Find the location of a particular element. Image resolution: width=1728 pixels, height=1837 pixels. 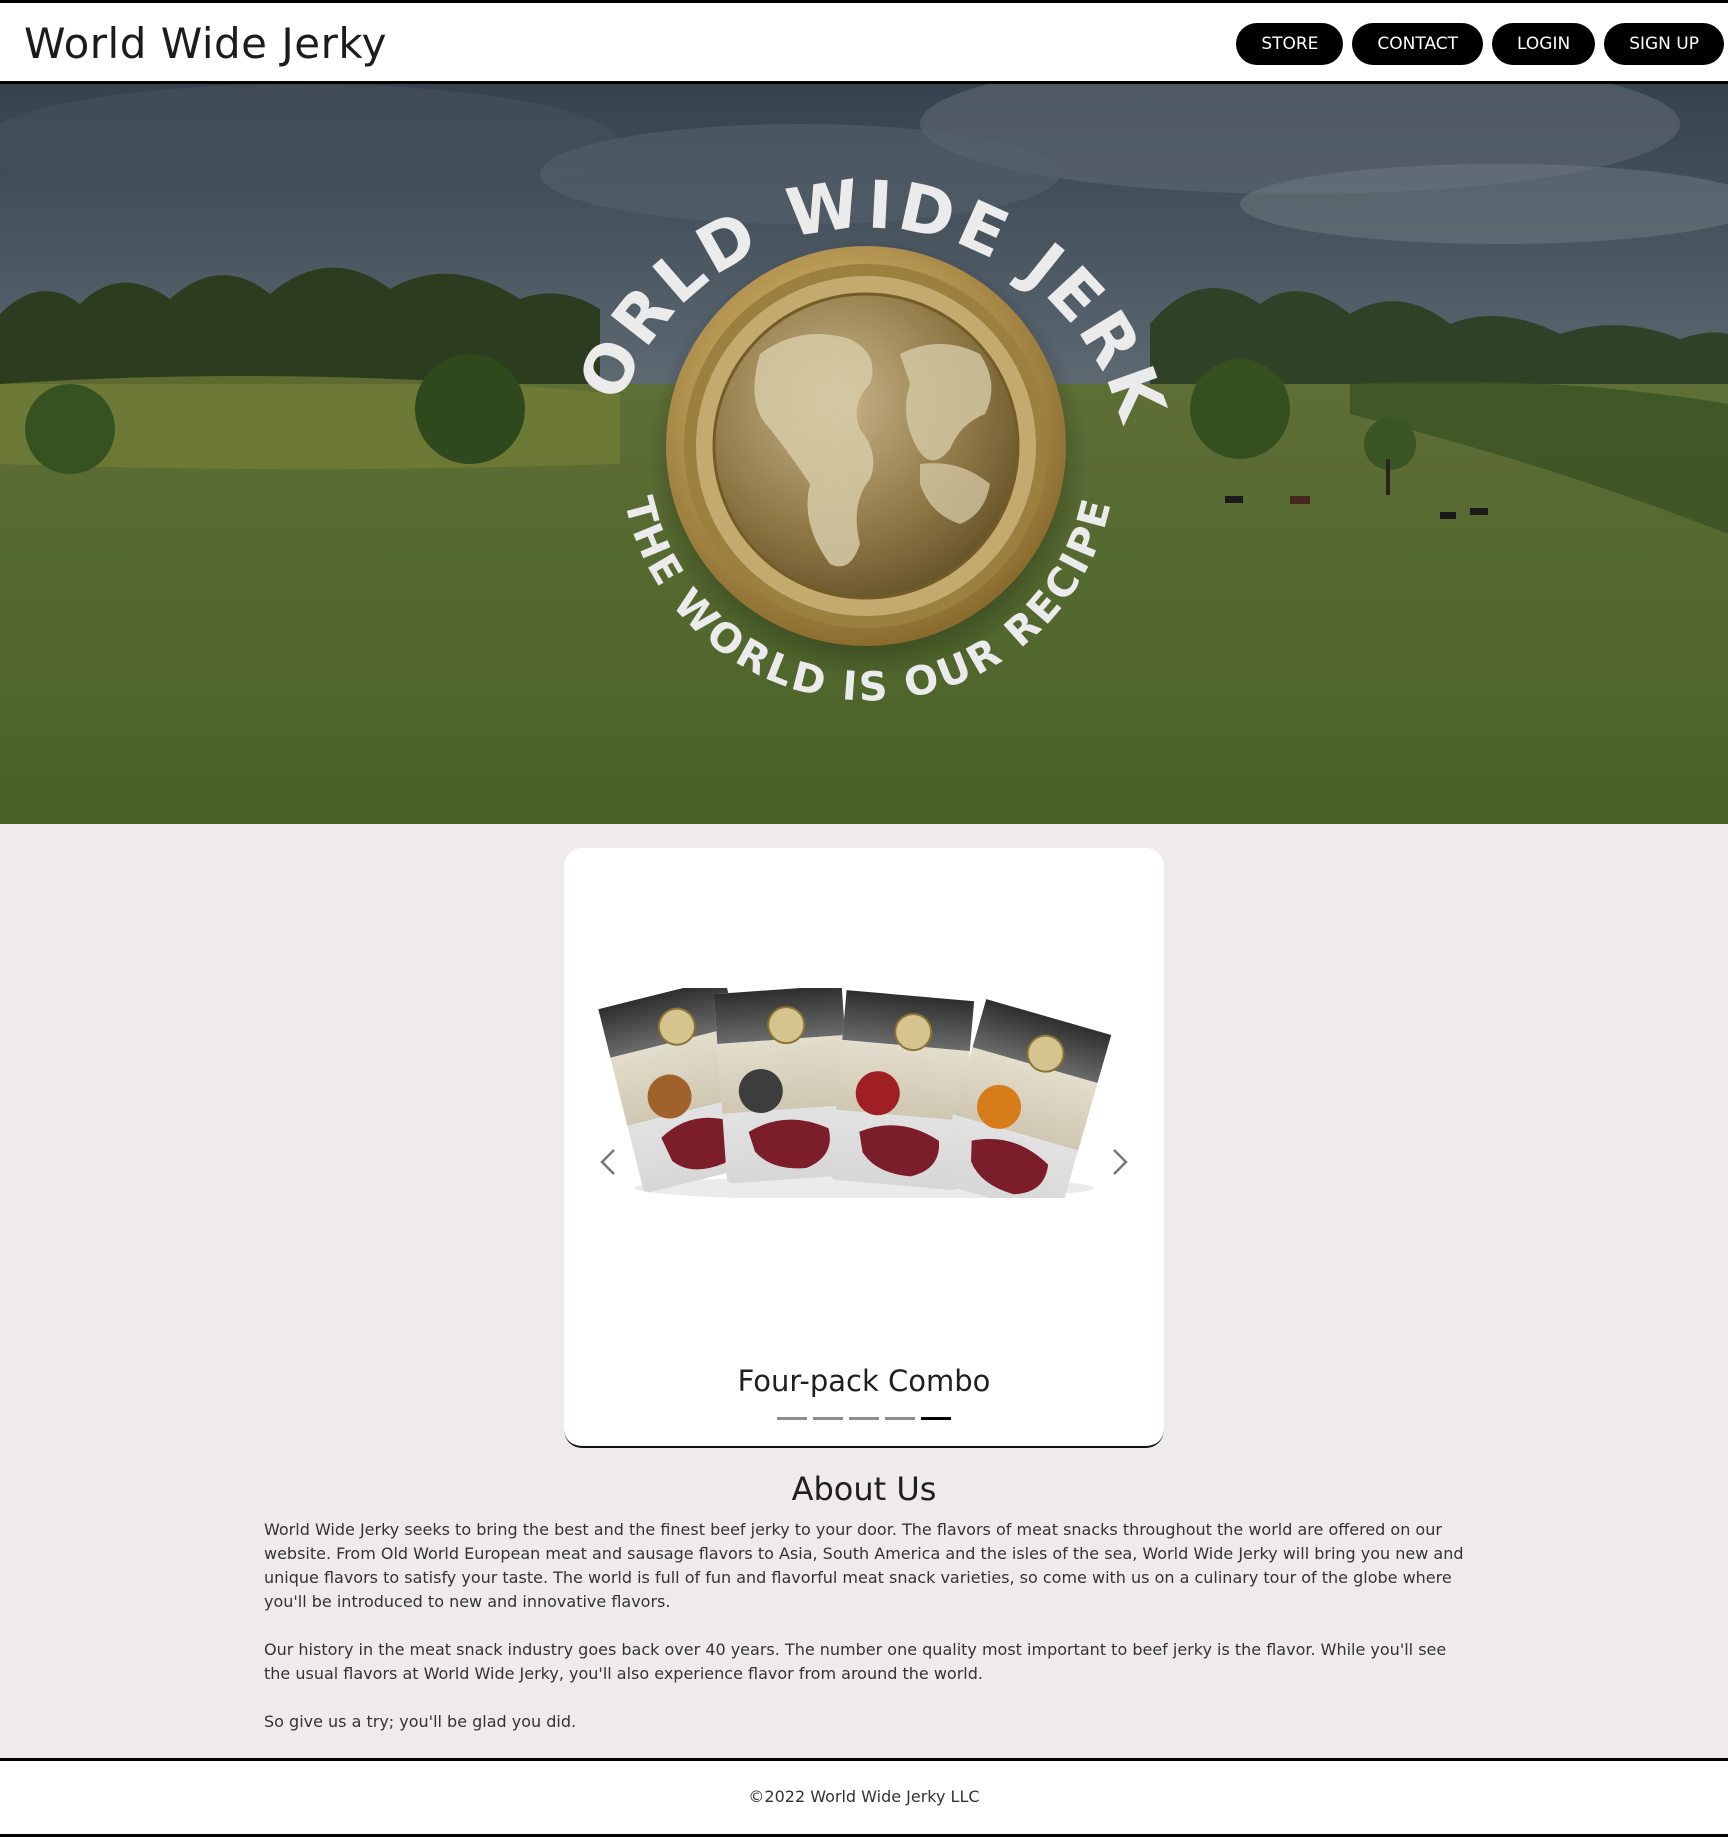

site-footer: ©2022 World Wide Jerky LLC is located at coordinates (864, 1797).